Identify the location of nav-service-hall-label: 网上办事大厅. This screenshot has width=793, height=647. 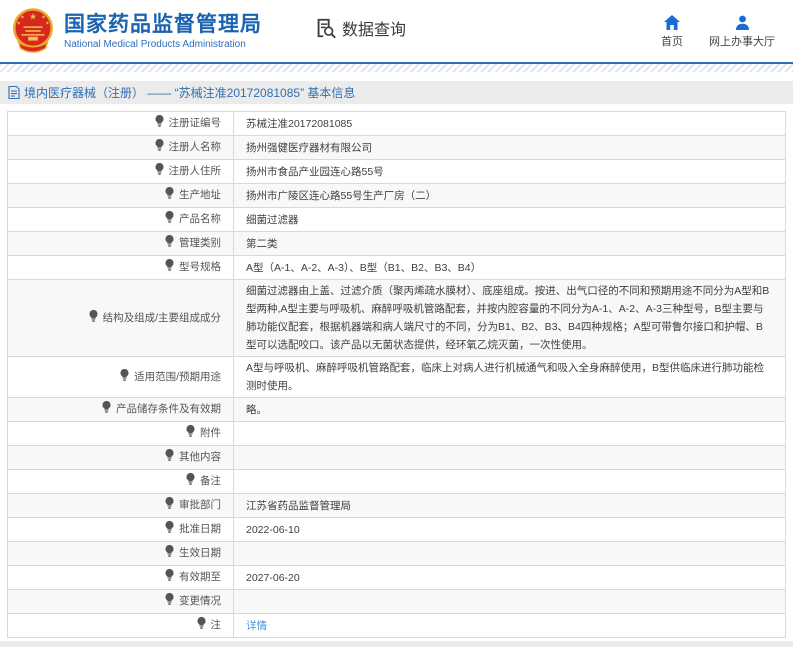
(742, 42).